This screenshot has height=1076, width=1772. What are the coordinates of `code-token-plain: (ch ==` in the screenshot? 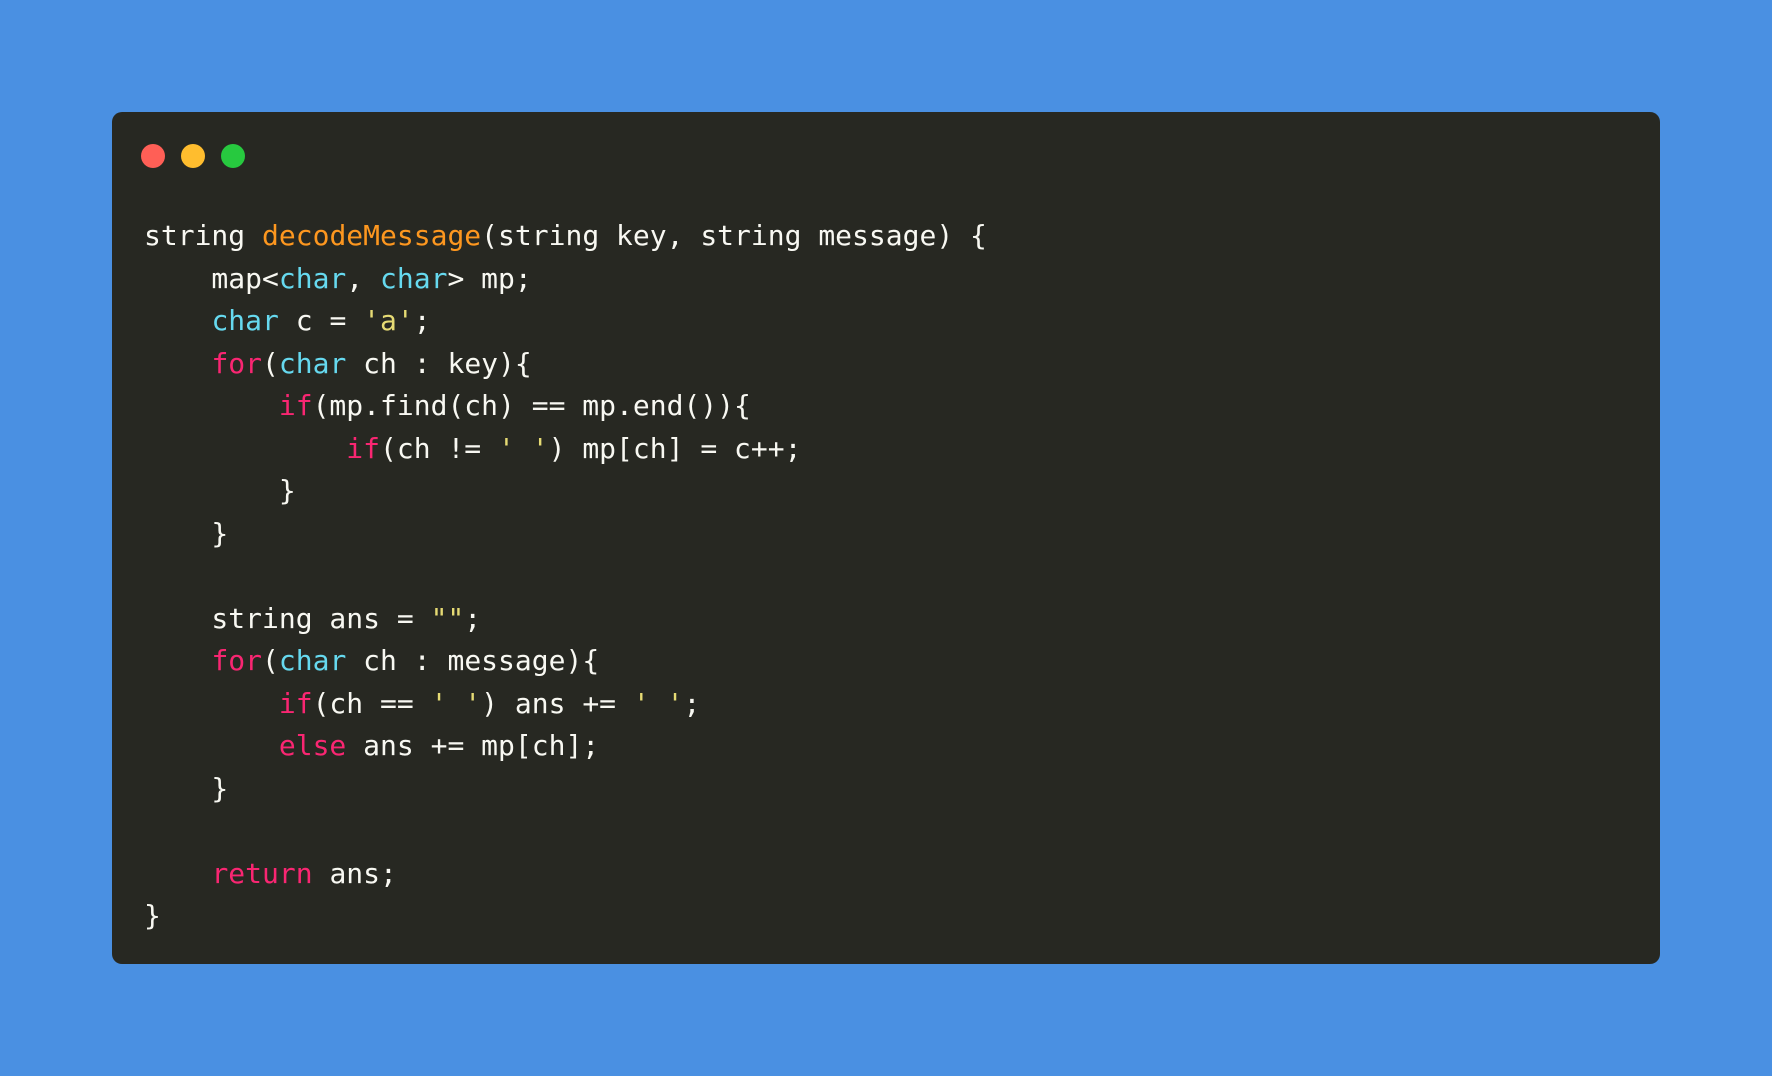 It's located at (371, 703).